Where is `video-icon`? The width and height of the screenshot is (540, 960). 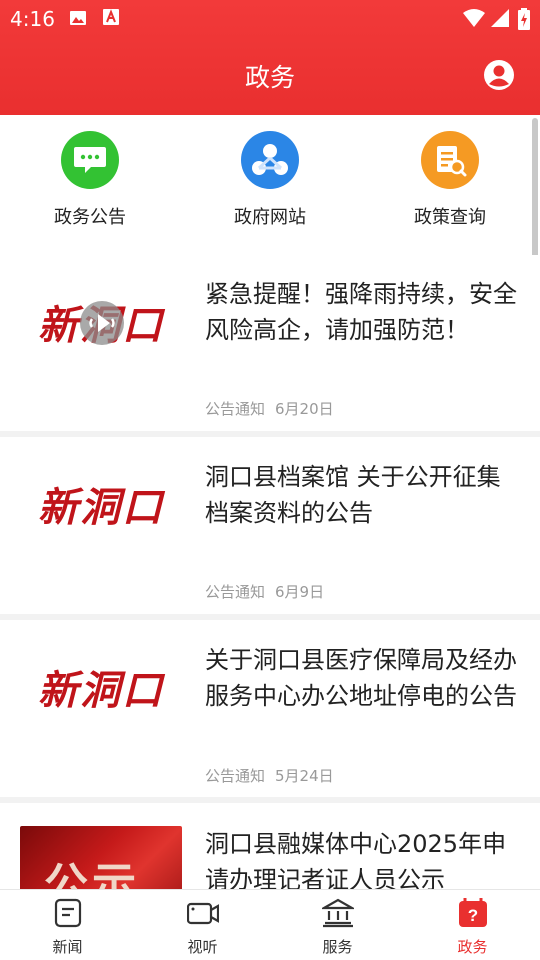
video-icon is located at coordinates (202, 913).